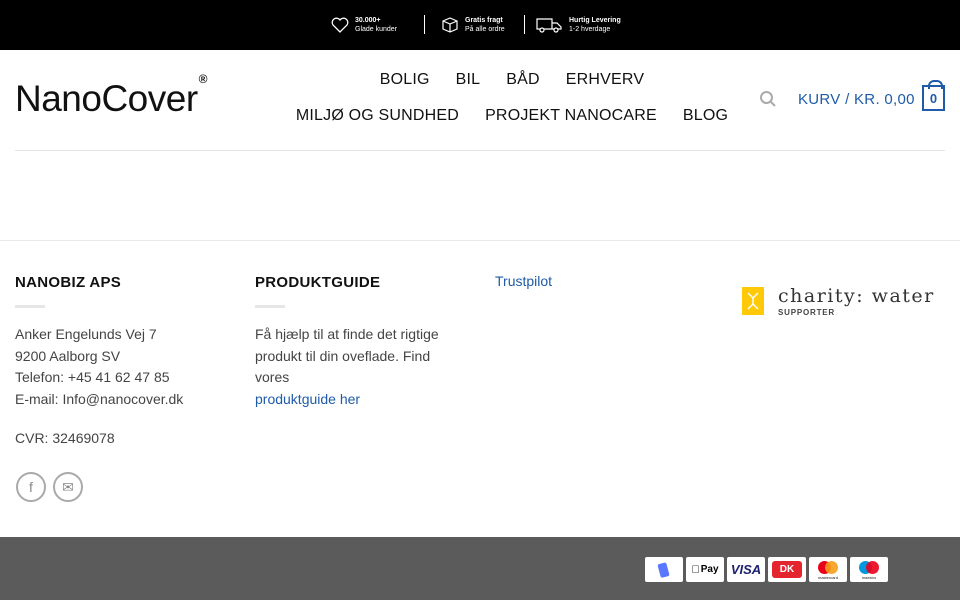 The image size is (960, 600). What do you see at coordinates (376, 29) in the screenshot?
I see `usp-line2: Glade kunder` at bounding box center [376, 29].